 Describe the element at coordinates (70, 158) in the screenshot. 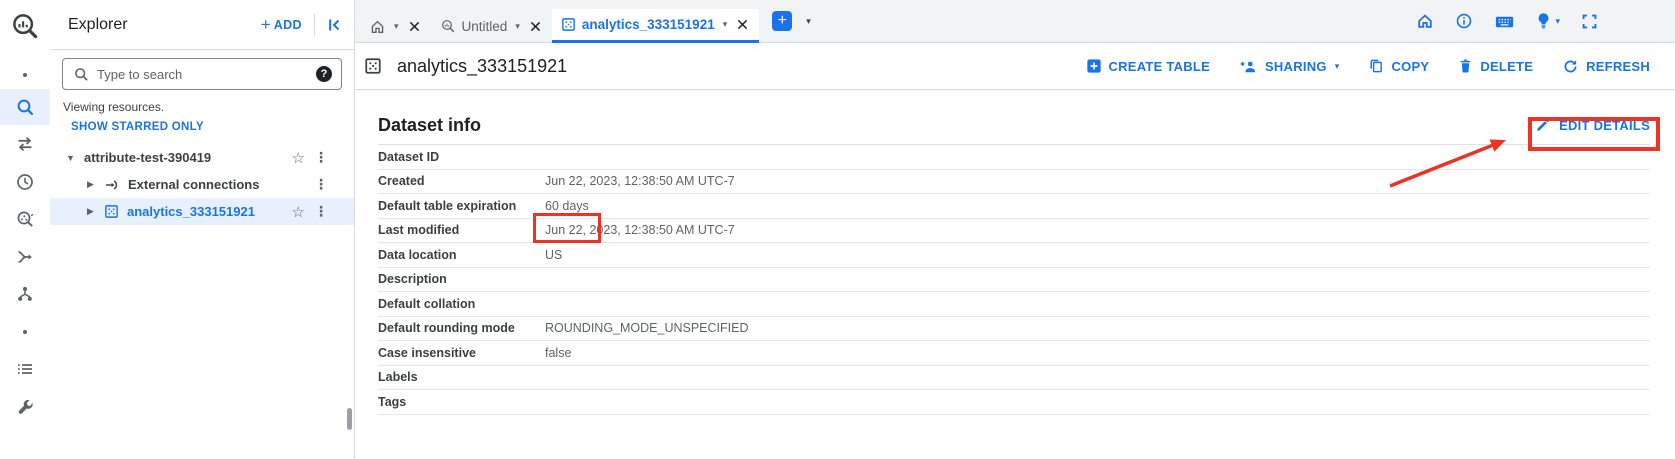

I see `caret-expanded-icon: ▼` at that location.